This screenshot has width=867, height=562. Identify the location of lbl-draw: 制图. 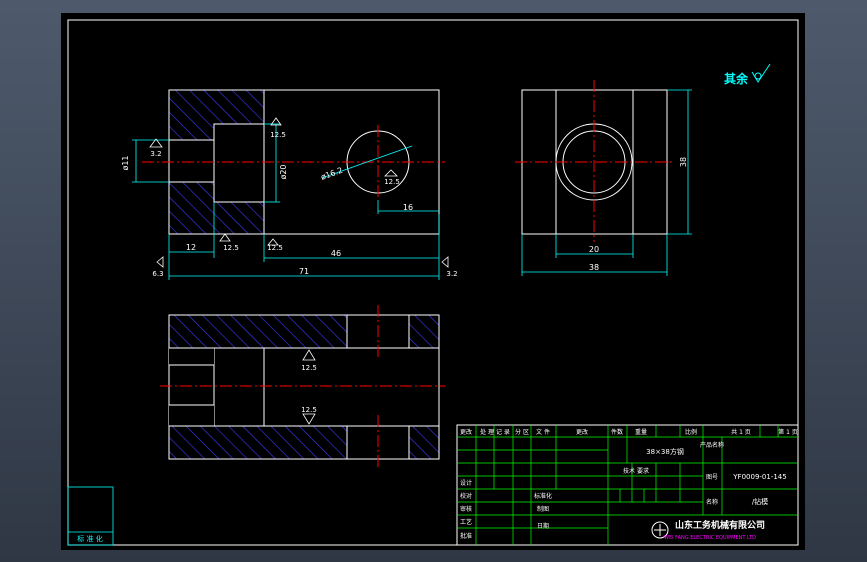
(543, 509).